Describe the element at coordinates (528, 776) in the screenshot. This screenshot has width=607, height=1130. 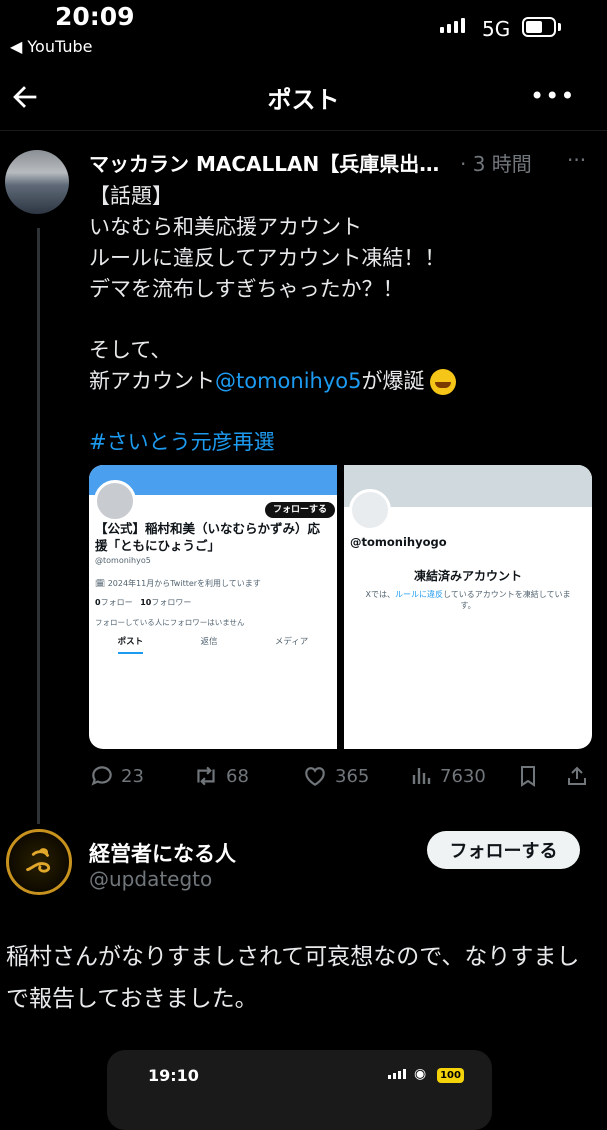
I see `bookmark-icon` at that location.